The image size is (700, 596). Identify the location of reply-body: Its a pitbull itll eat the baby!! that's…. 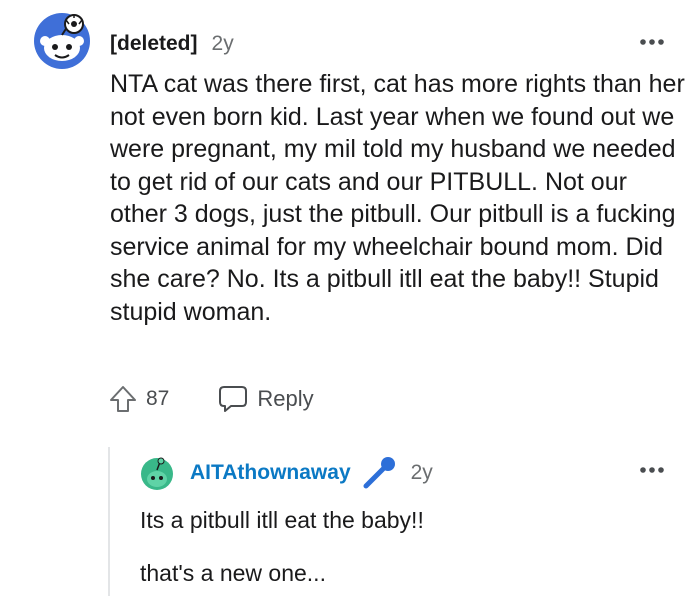
(410, 546).